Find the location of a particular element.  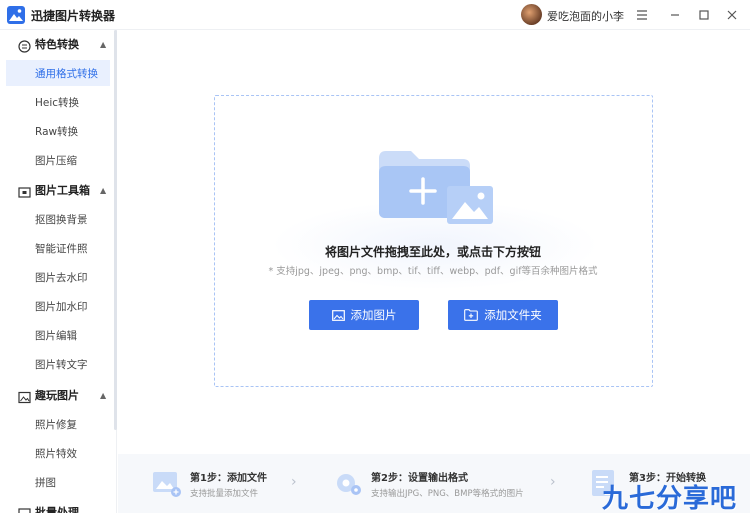

batch-icon is located at coordinates (24, 509).